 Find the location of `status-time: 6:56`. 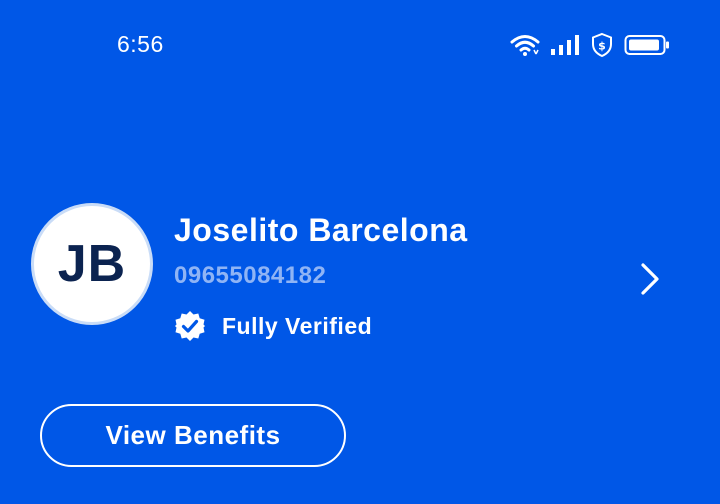

status-time: 6:56 is located at coordinates (140, 44).